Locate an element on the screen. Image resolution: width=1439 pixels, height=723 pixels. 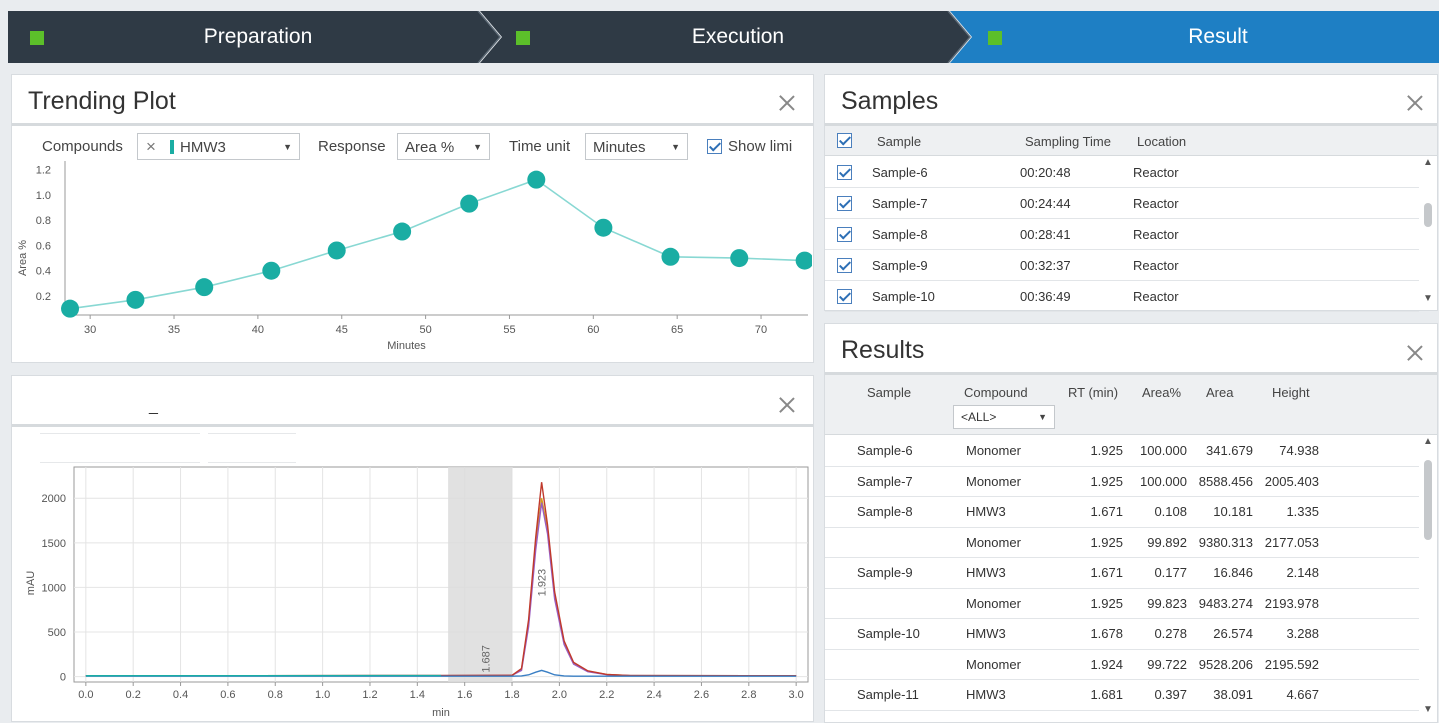
results-scroll-thumb is located at coordinates (1428, 500).